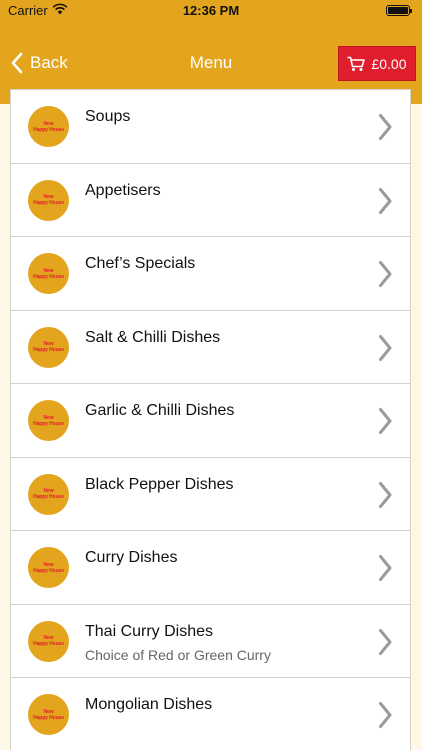 Image resolution: width=422 pixels, height=750 pixels. What do you see at coordinates (153, 337) in the screenshot?
I see `category-title: Salt & Chilli Dishes` at bounding box center [153, 337].